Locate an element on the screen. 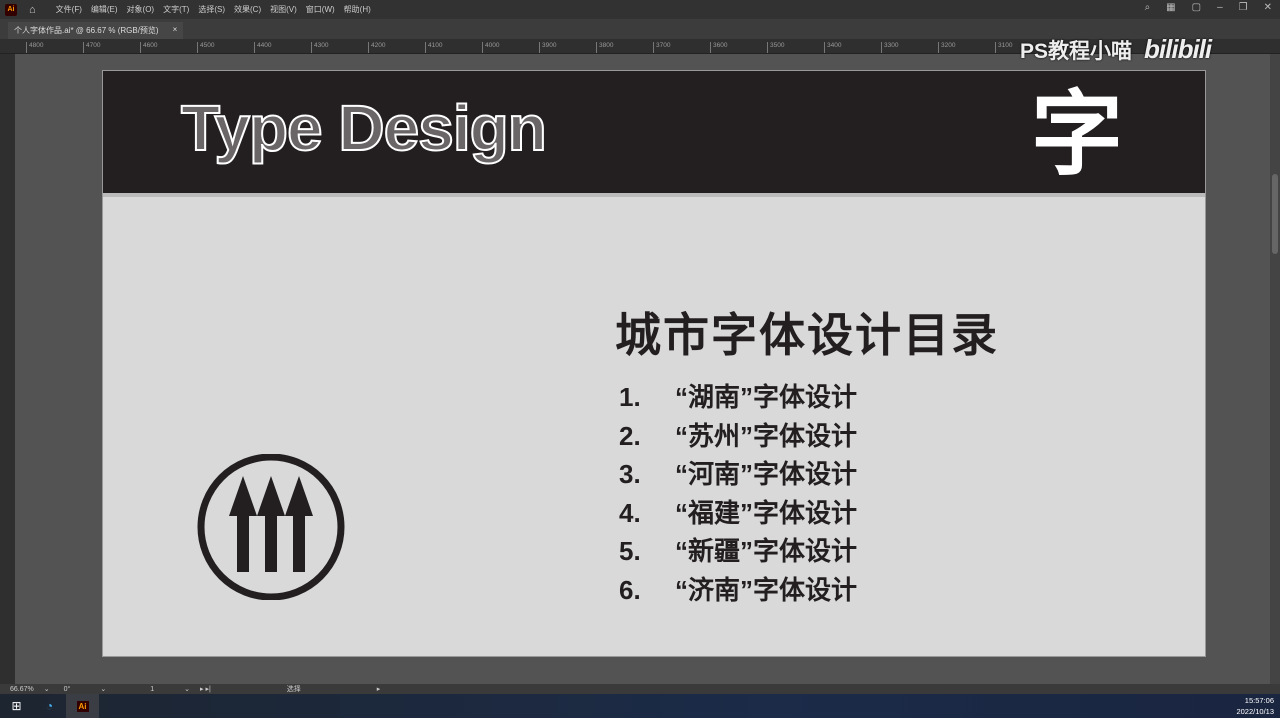 Image resolution: width=1280 pixels, height=718 pixels. ruler-tick-label: 3400 is located at coordinates (832, 47).